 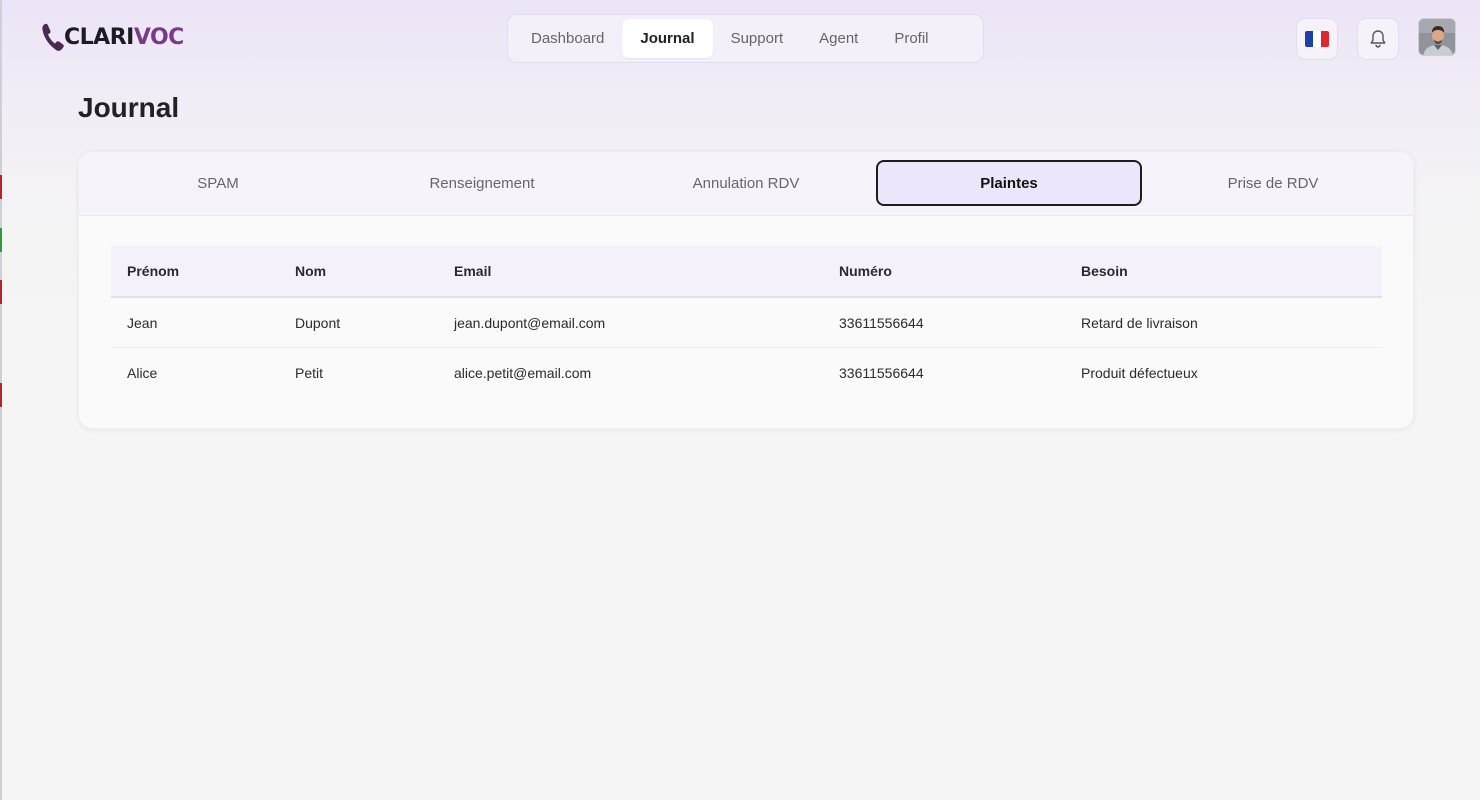 What do you see at coordinates (911, 38) in the screenshot?
I see `nav-item-profil: Profil` at bounding box center [911, 38].